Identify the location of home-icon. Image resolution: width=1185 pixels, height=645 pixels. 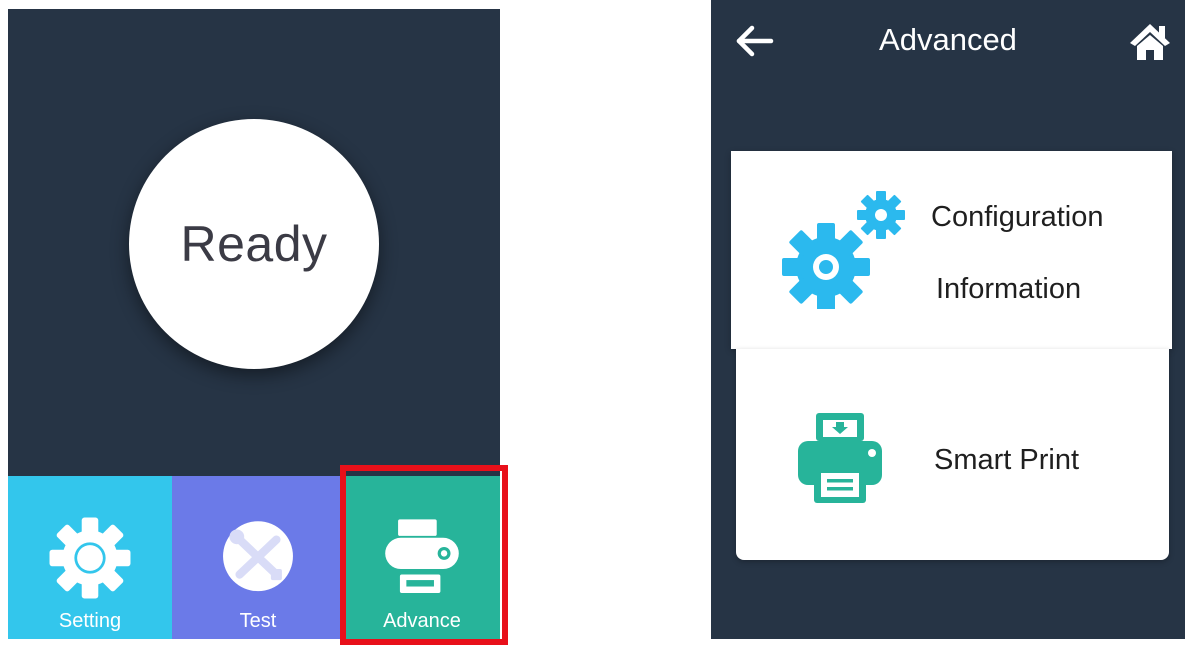
(1150, 42).